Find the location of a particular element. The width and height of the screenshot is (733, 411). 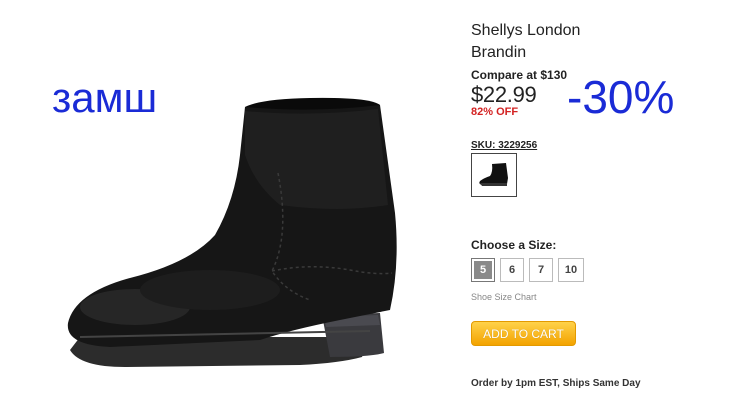

size-option-7: 7 is located at coordinates (541, 270).